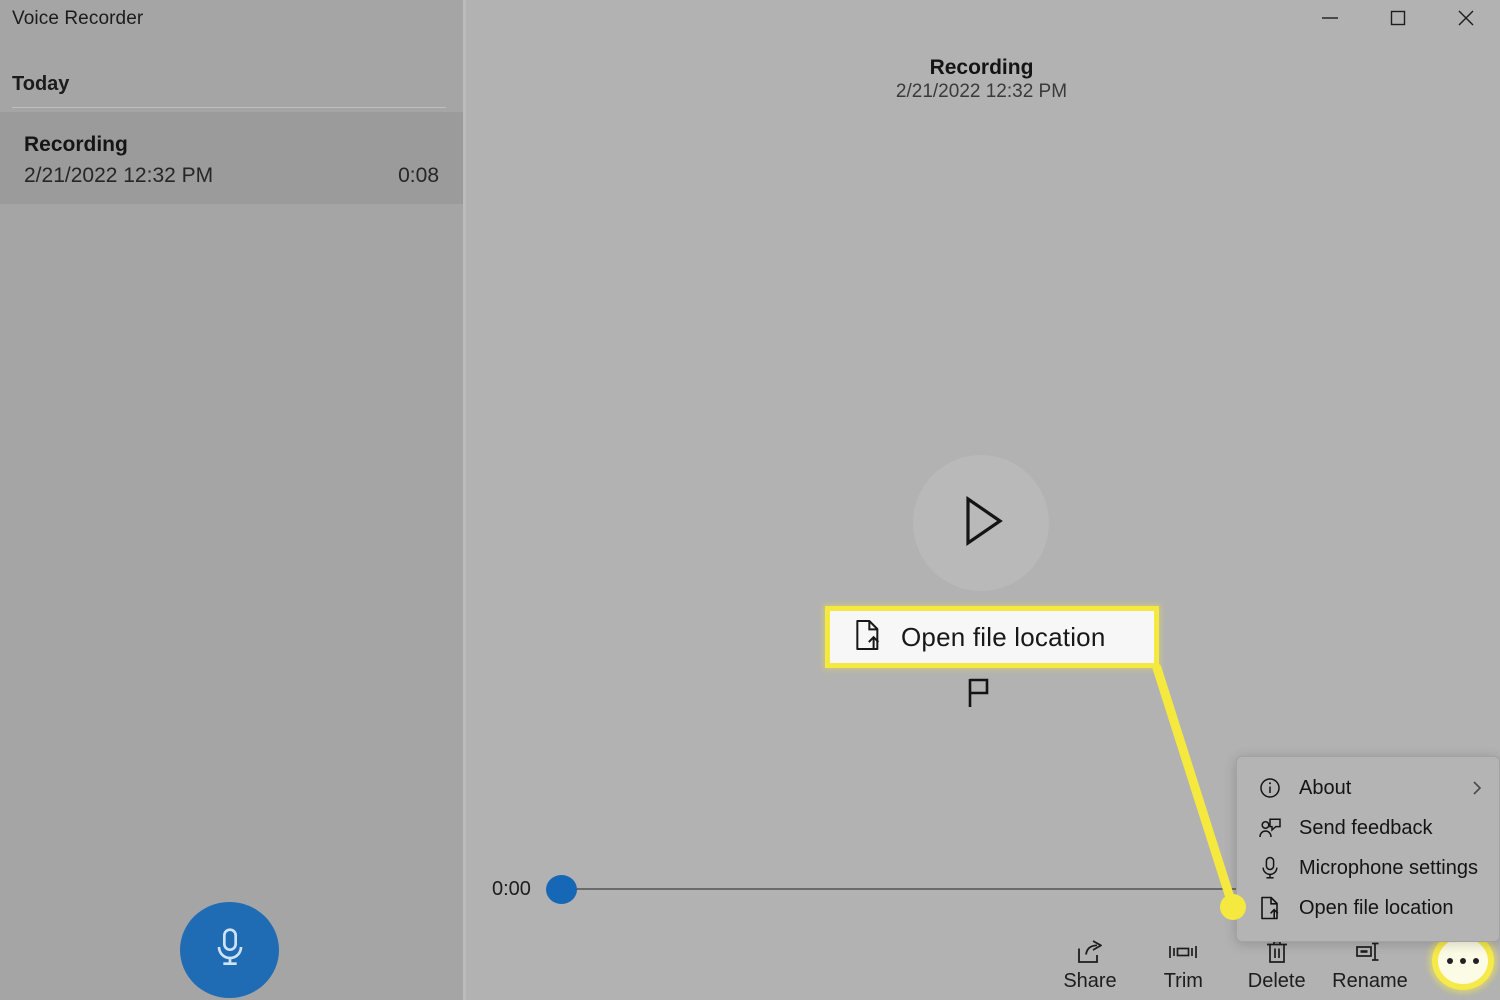 Image resolution: width=1500 pixels, height=1000 pixels. I want to click on current-time-label: 0:00, so click(511, 889).